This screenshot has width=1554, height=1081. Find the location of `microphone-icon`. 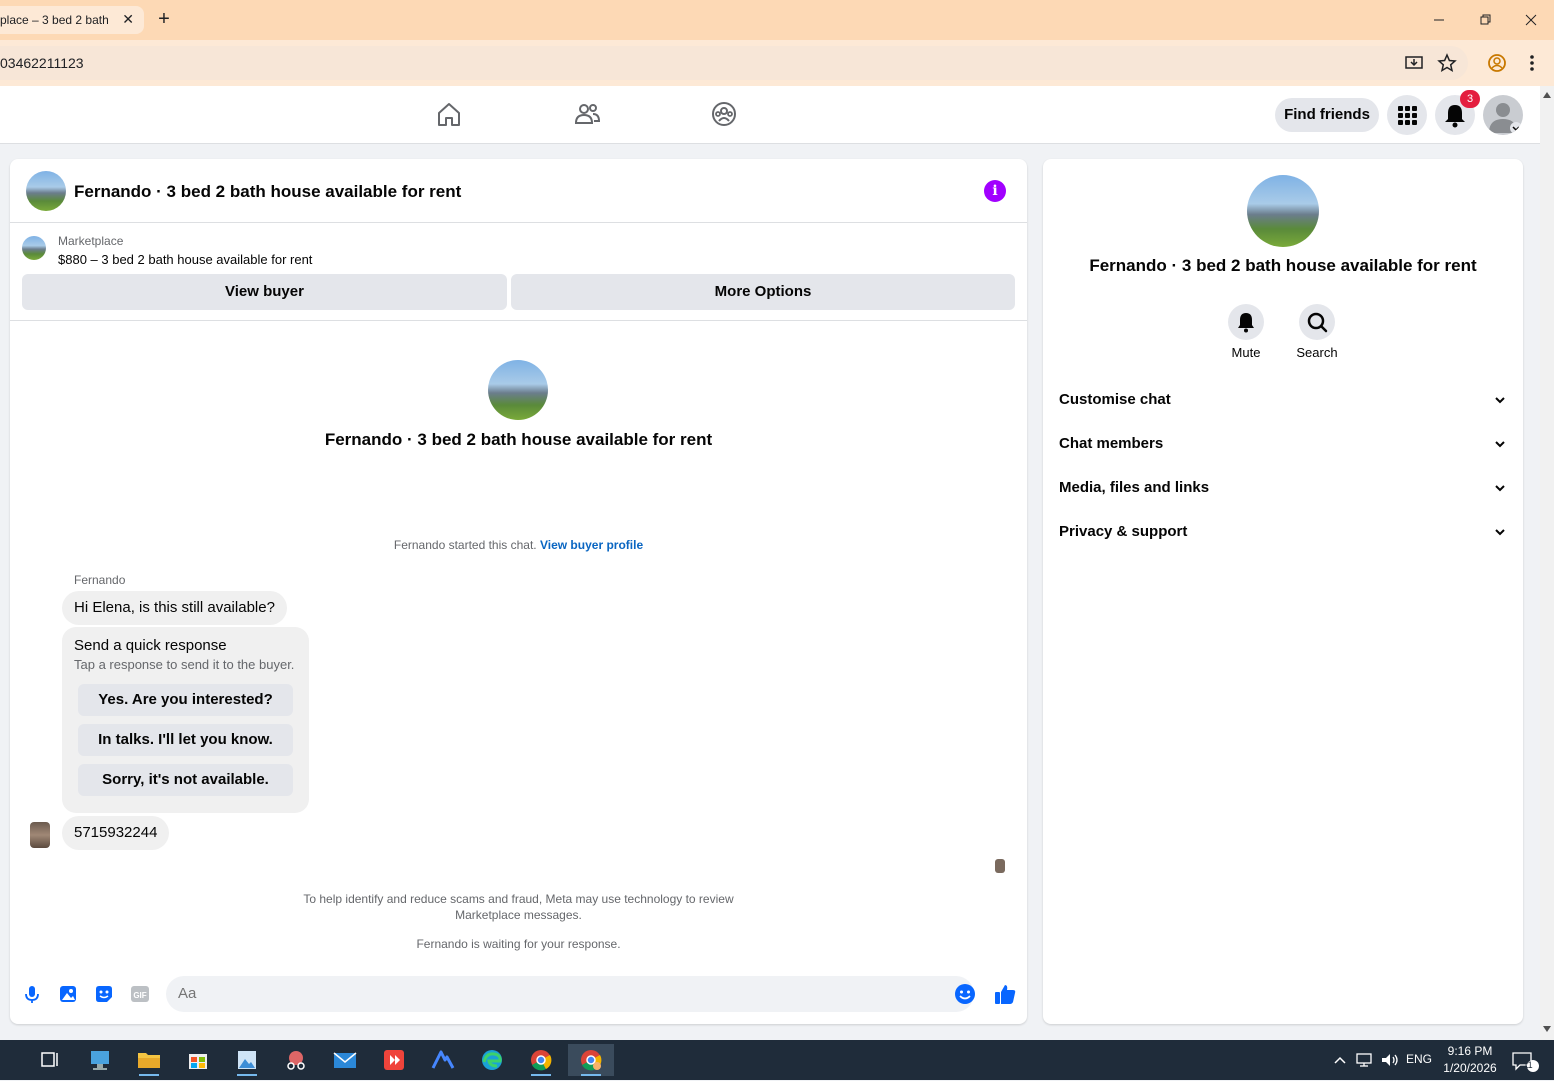

microphone-icon is located at coordinates (32, 994).